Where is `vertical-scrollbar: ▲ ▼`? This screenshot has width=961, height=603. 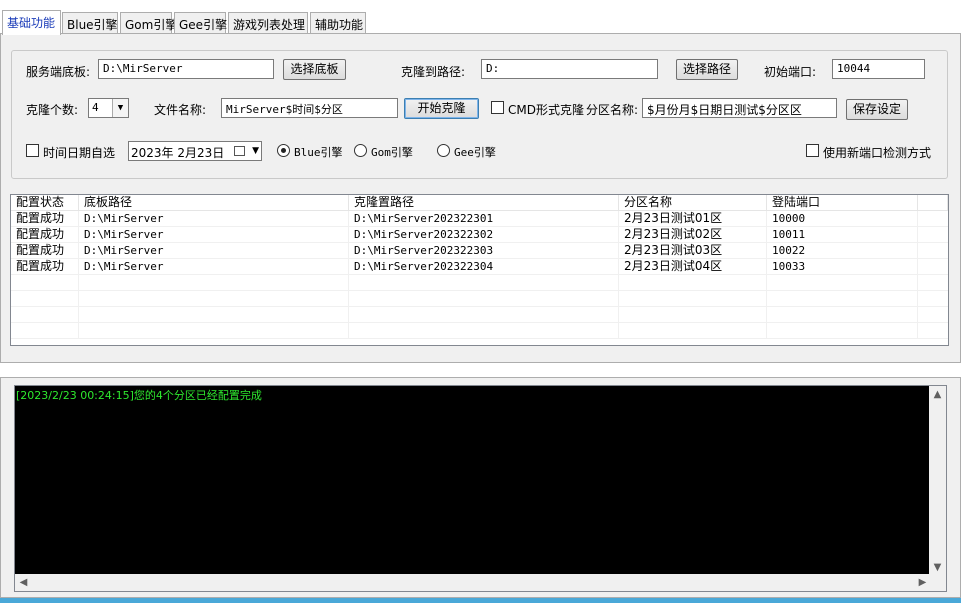 vertical-scrollbar: ▲ ▼ is located at coordinates (937, 481).